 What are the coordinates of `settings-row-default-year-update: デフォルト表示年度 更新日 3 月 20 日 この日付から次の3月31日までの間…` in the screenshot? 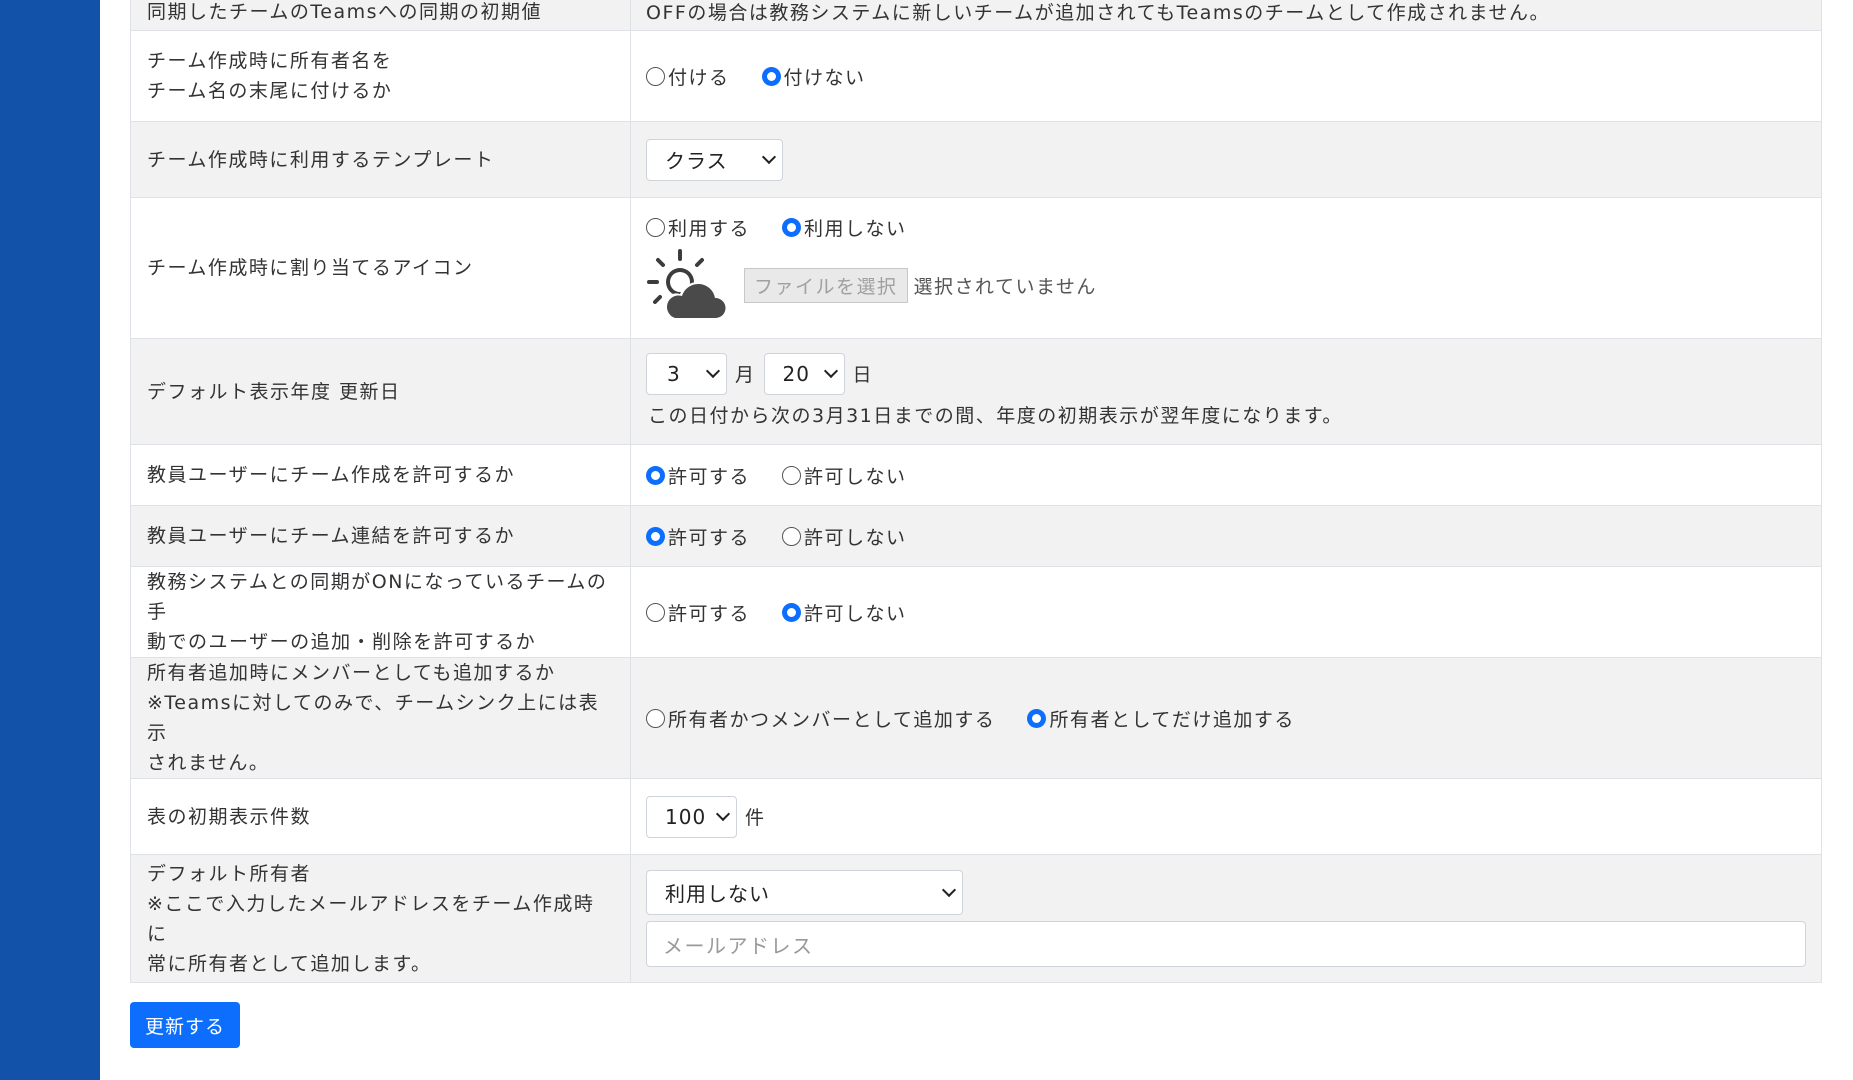 It's located at (976, 391).